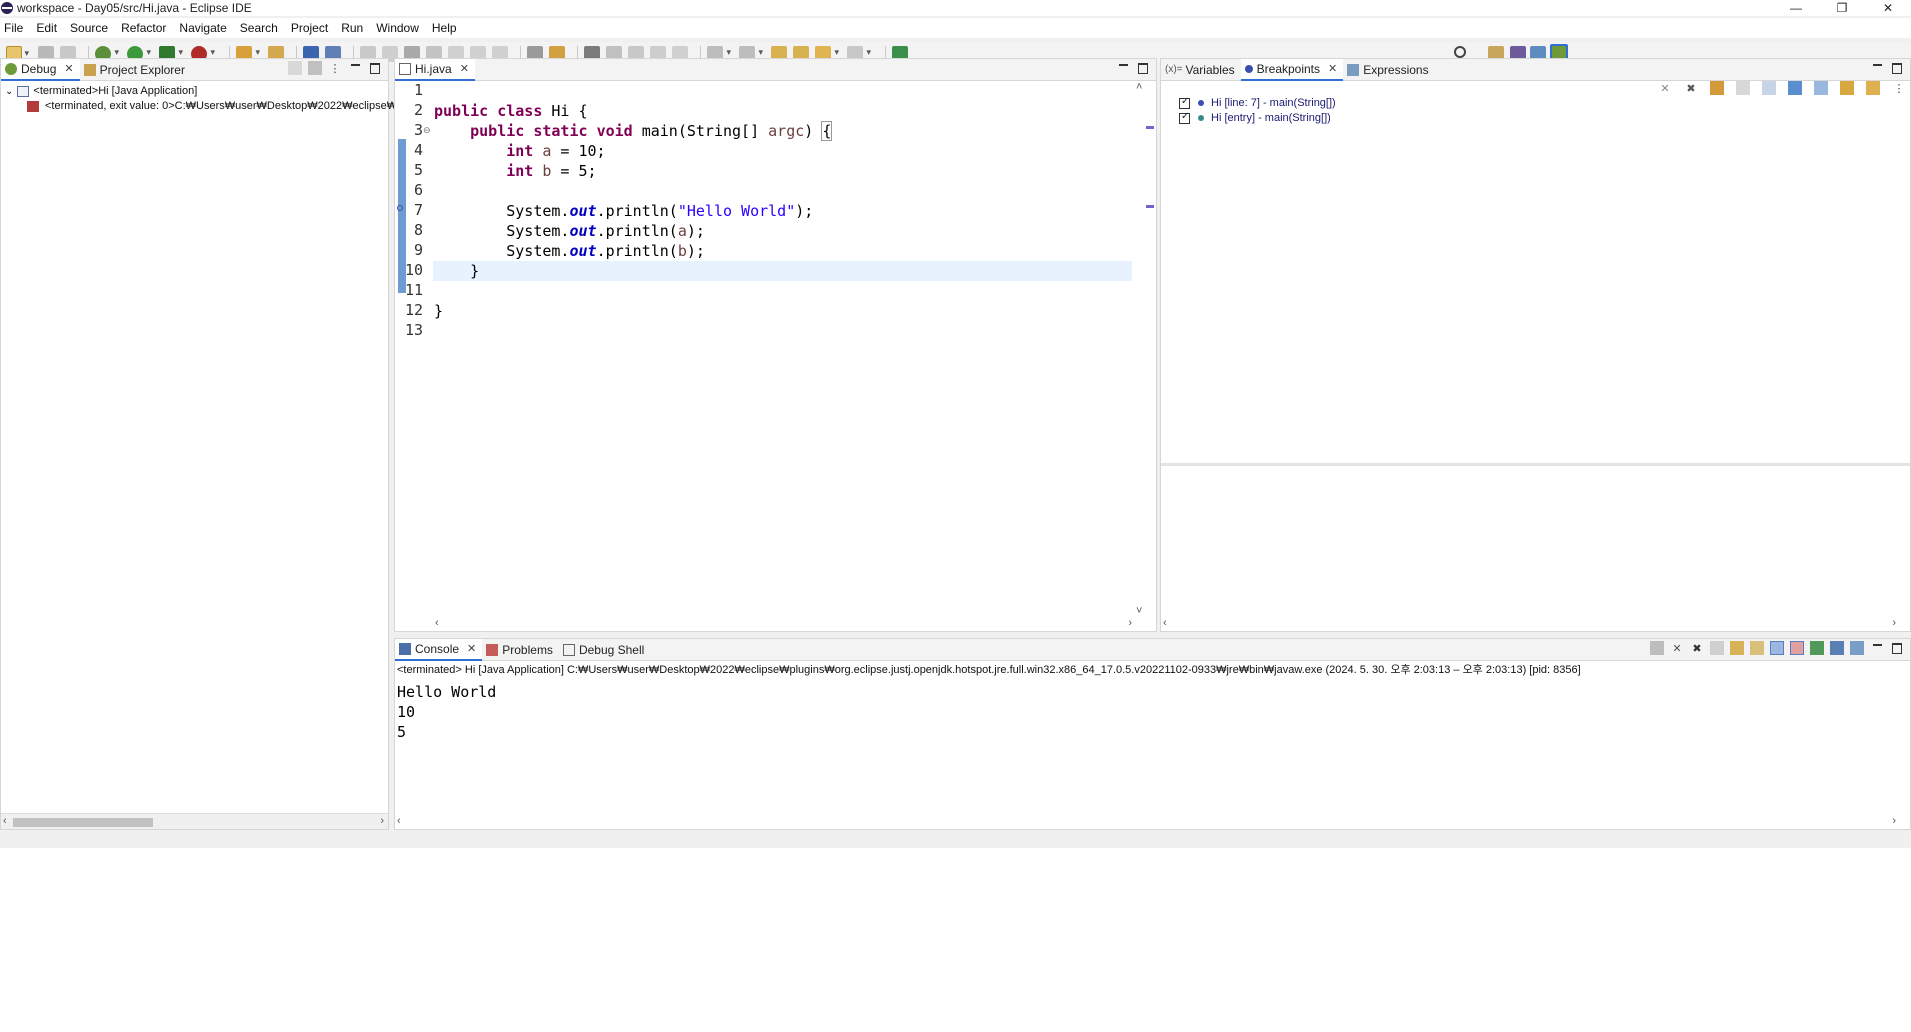 This screenshot has width=1911, height=1032. Describe the element at coordinates (313, 28) in the screenshot. I see `menu-project: Project` at that location.